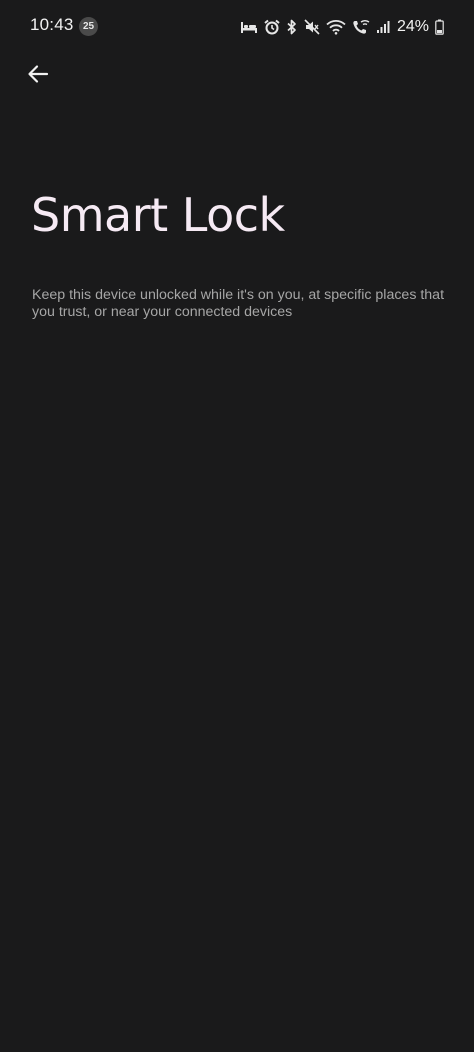 Image resolution: width=474 pixels, height=1052 pixels. What do you see at coordinates (249, 27) in the screenshot?
I see `sleep-mode-icon` at bounding box center [249, 27].